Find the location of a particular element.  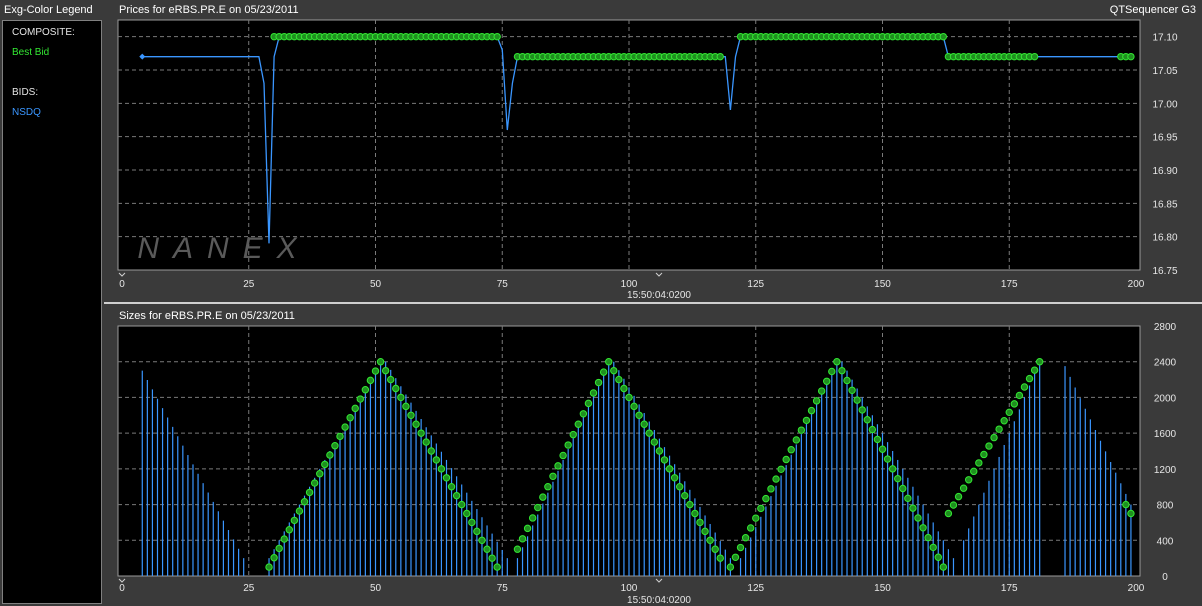

price-ytick-label: 17.10 is located at coordinates (1164, 38).